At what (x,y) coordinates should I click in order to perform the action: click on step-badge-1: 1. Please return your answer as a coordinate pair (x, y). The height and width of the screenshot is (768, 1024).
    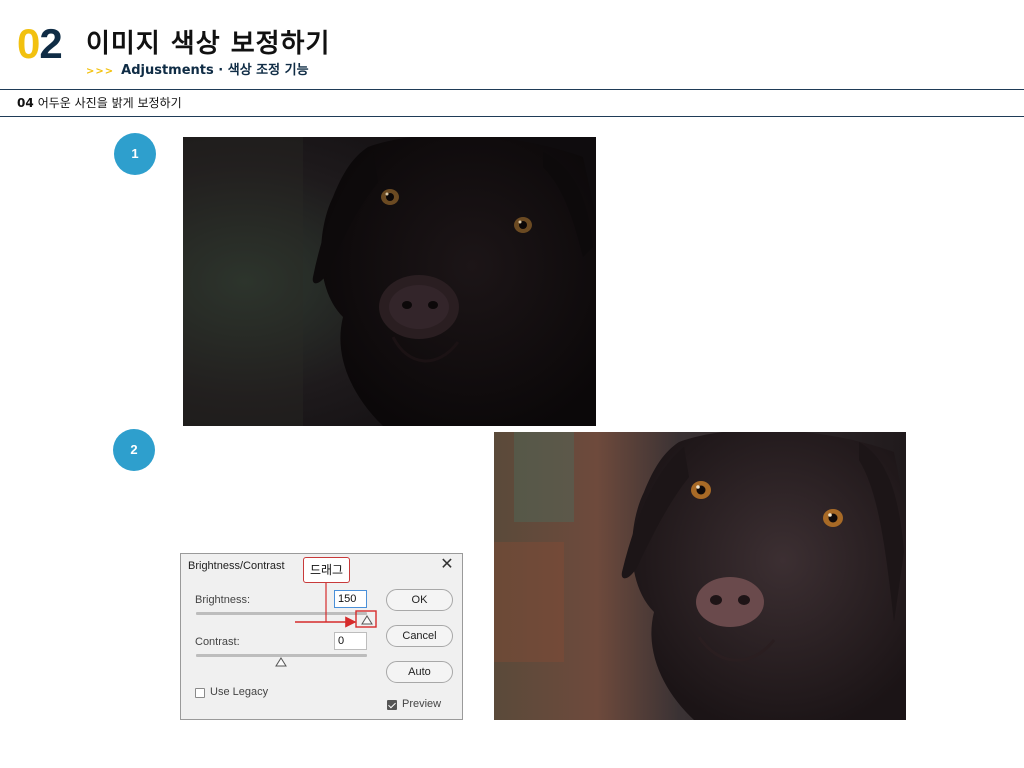
    Looking at the image, I should click on (135, 154).